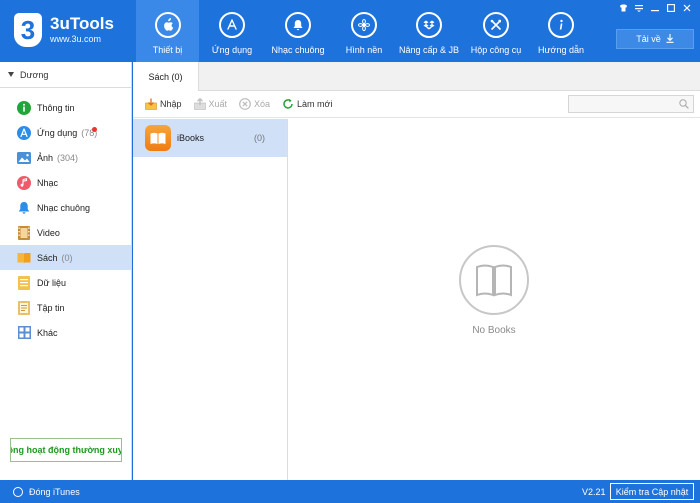  I want to click on book-icon, so click(24, 258).